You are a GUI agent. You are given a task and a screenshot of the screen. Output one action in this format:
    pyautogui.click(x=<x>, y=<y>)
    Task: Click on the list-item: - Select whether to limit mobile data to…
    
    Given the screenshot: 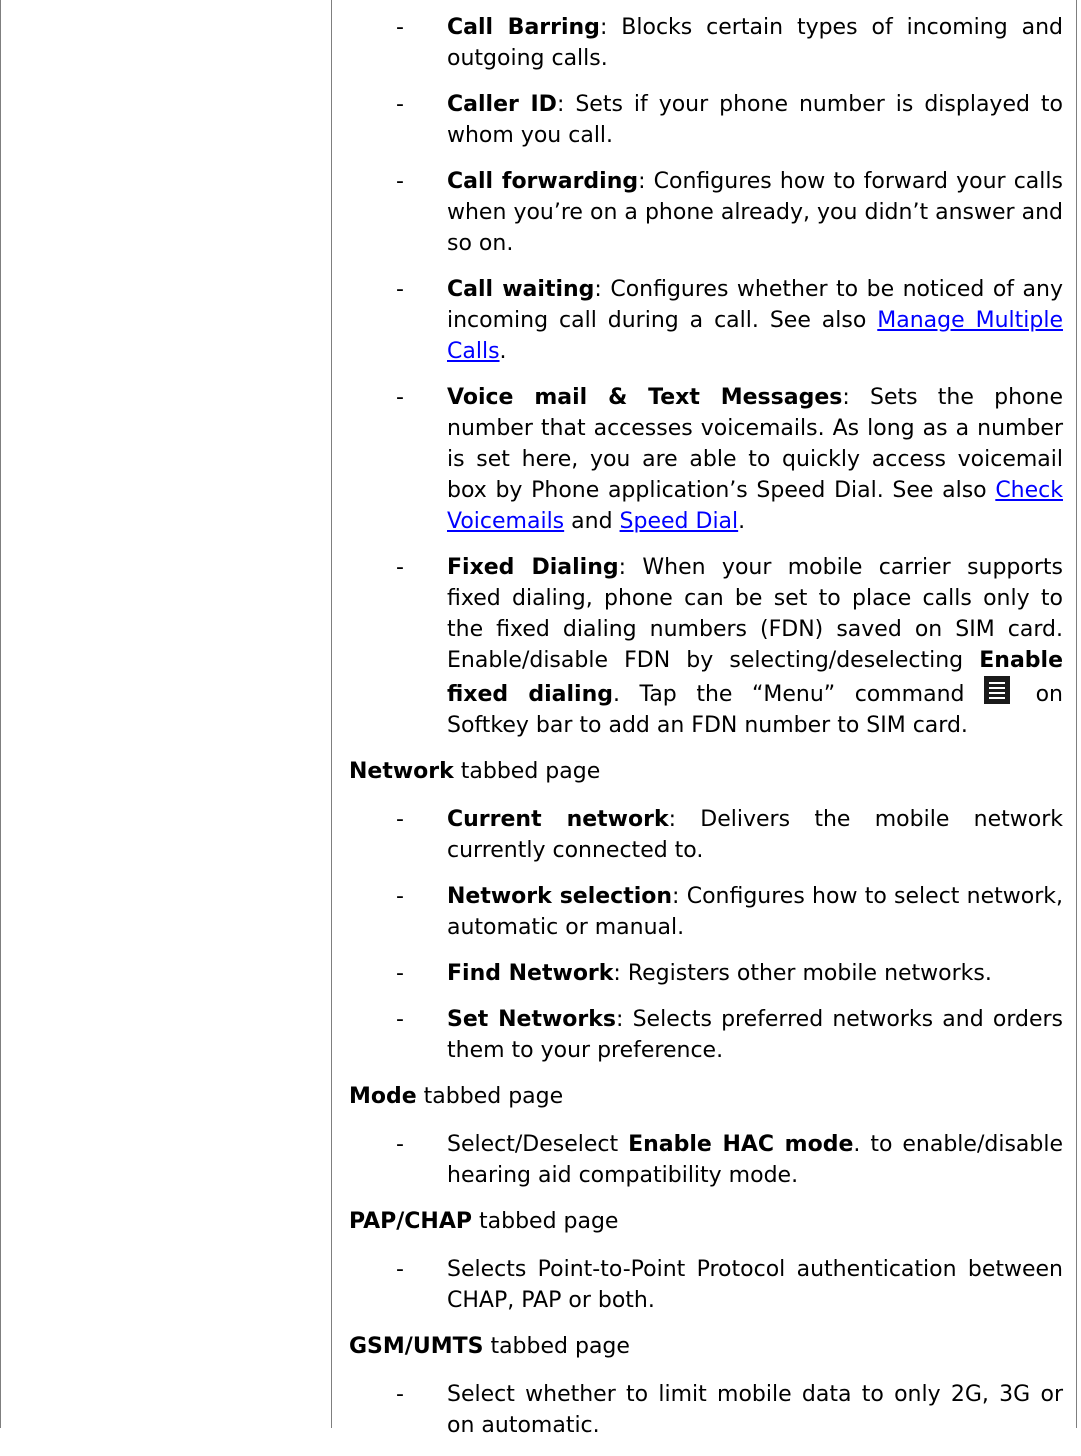 What is the action you would take?
    pyautogui.click(x=706, y=1410)
    